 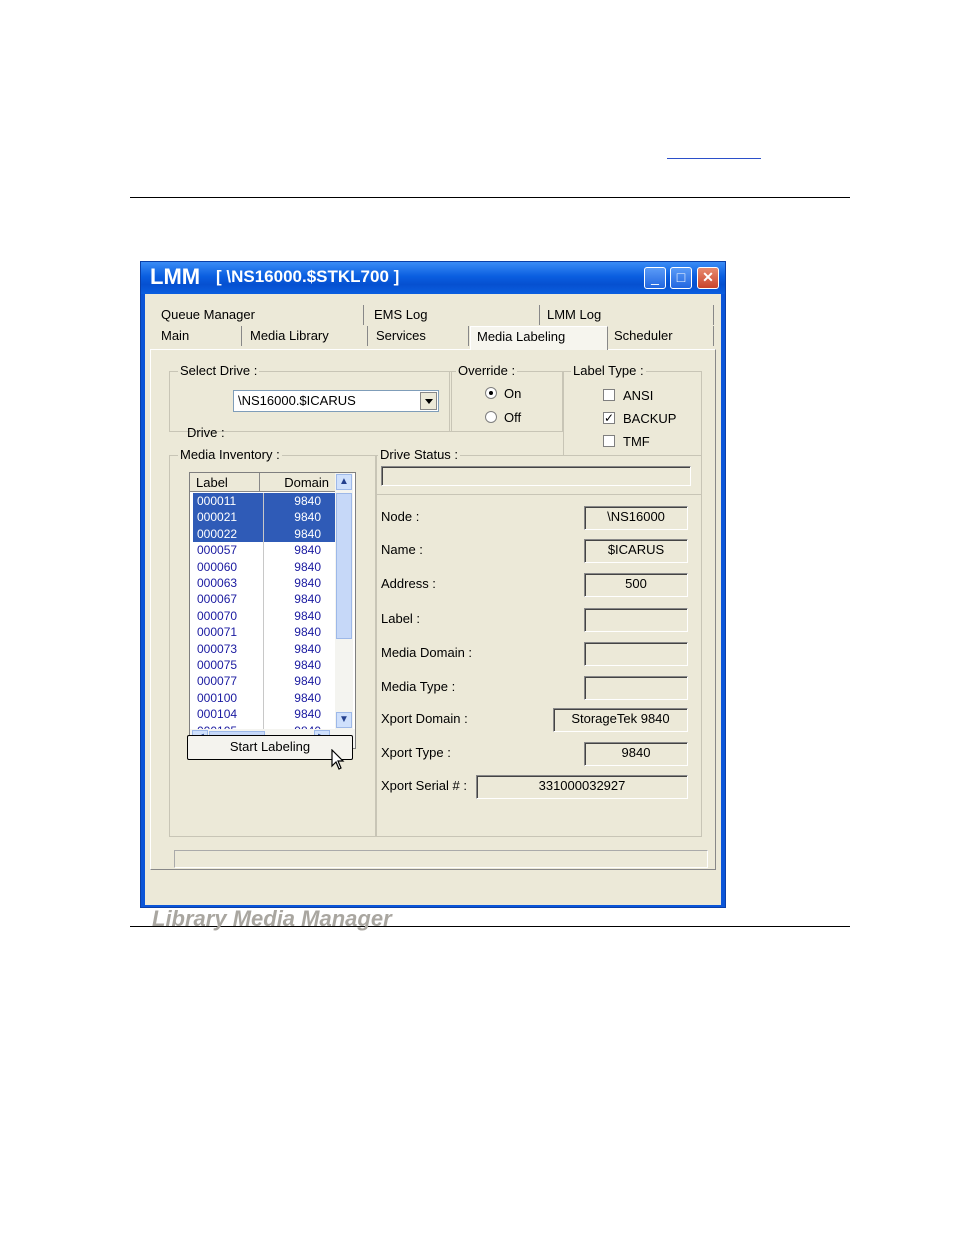 I want to click on field-label: Name :, so click(x=402, y=549).